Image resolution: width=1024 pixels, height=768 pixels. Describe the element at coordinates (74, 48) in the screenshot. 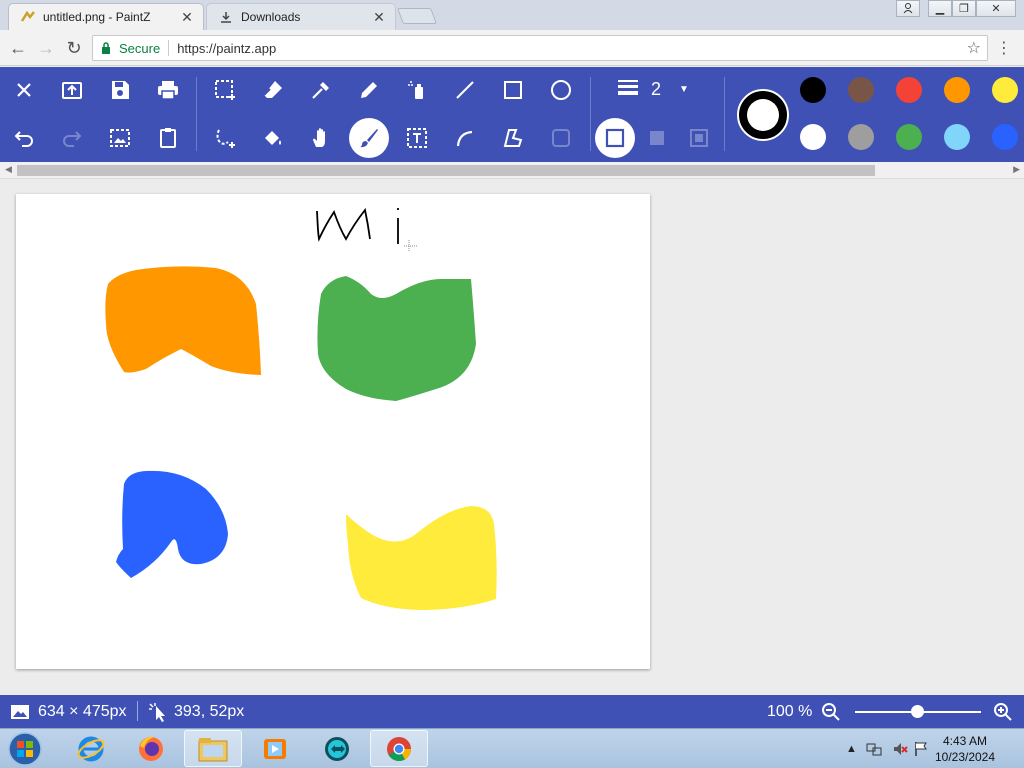

I see `reload-icon: ↻` at that location.